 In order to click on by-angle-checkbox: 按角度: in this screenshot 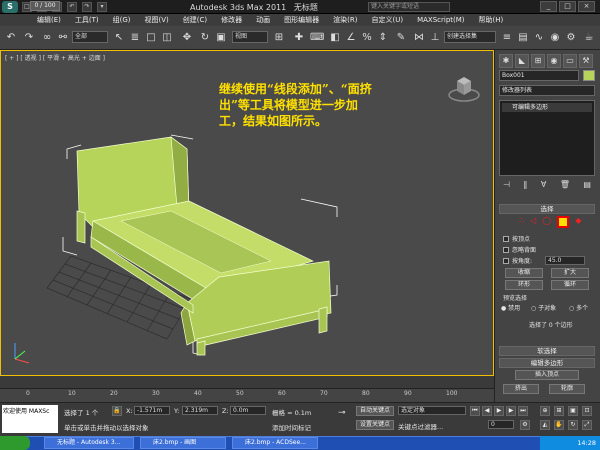, I will do `click(517, 260)`.